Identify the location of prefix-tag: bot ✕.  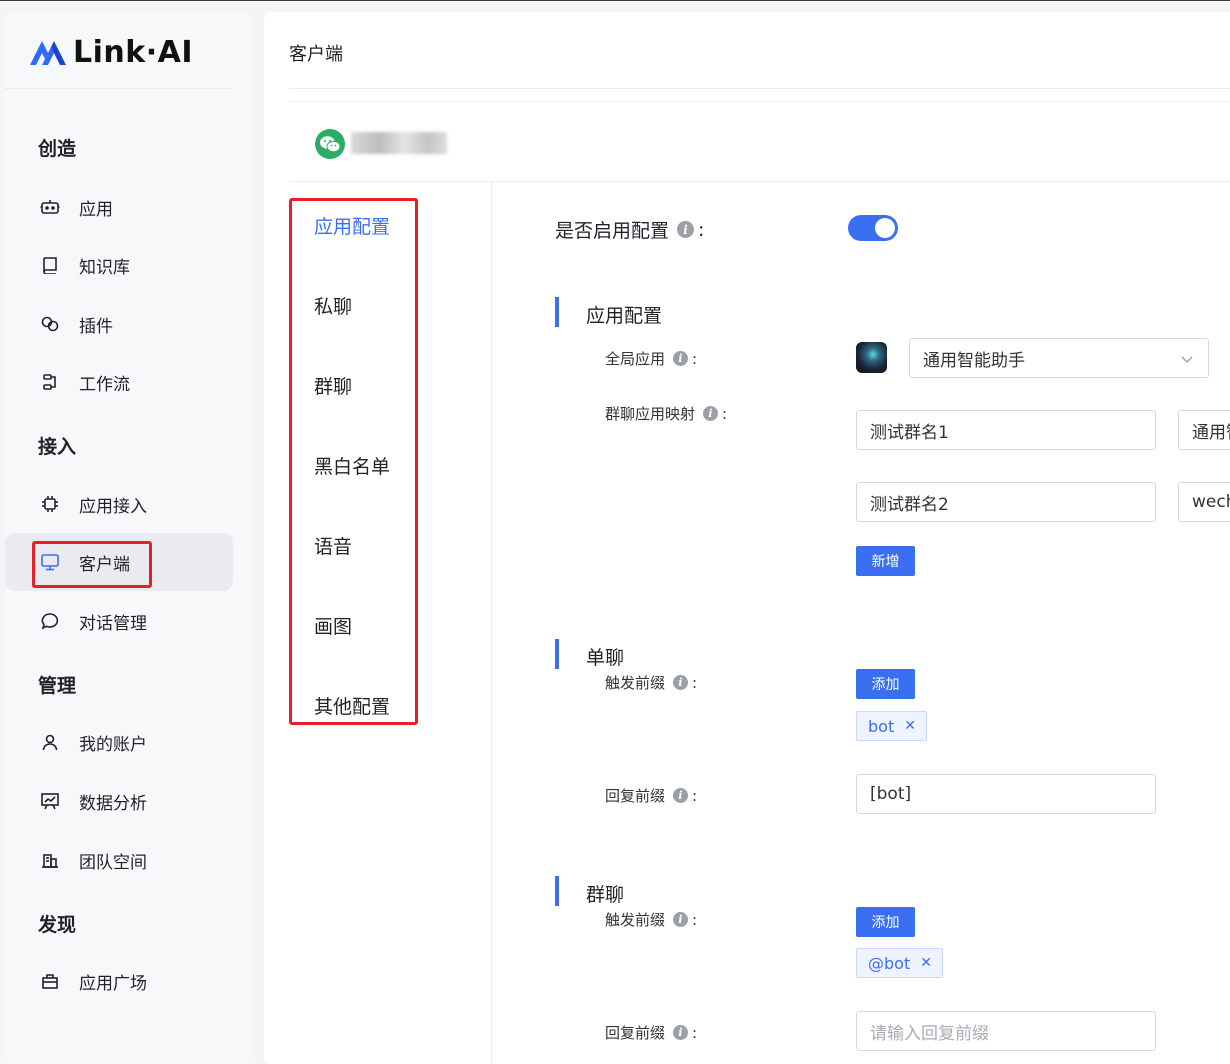
(891, 726).